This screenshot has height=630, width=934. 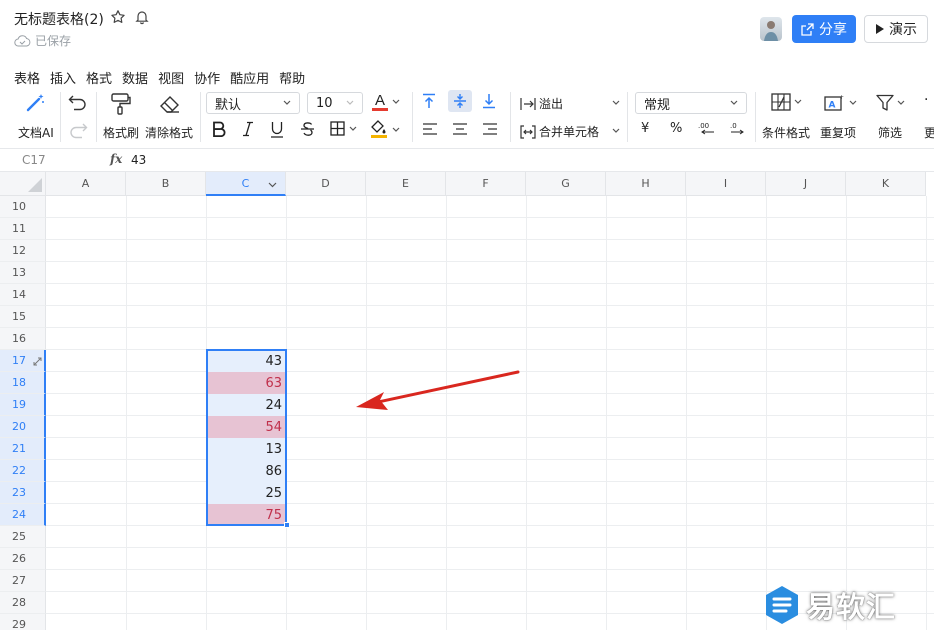 I want to click on document-title: 无标题表格(2), so click(x=59, y=19).